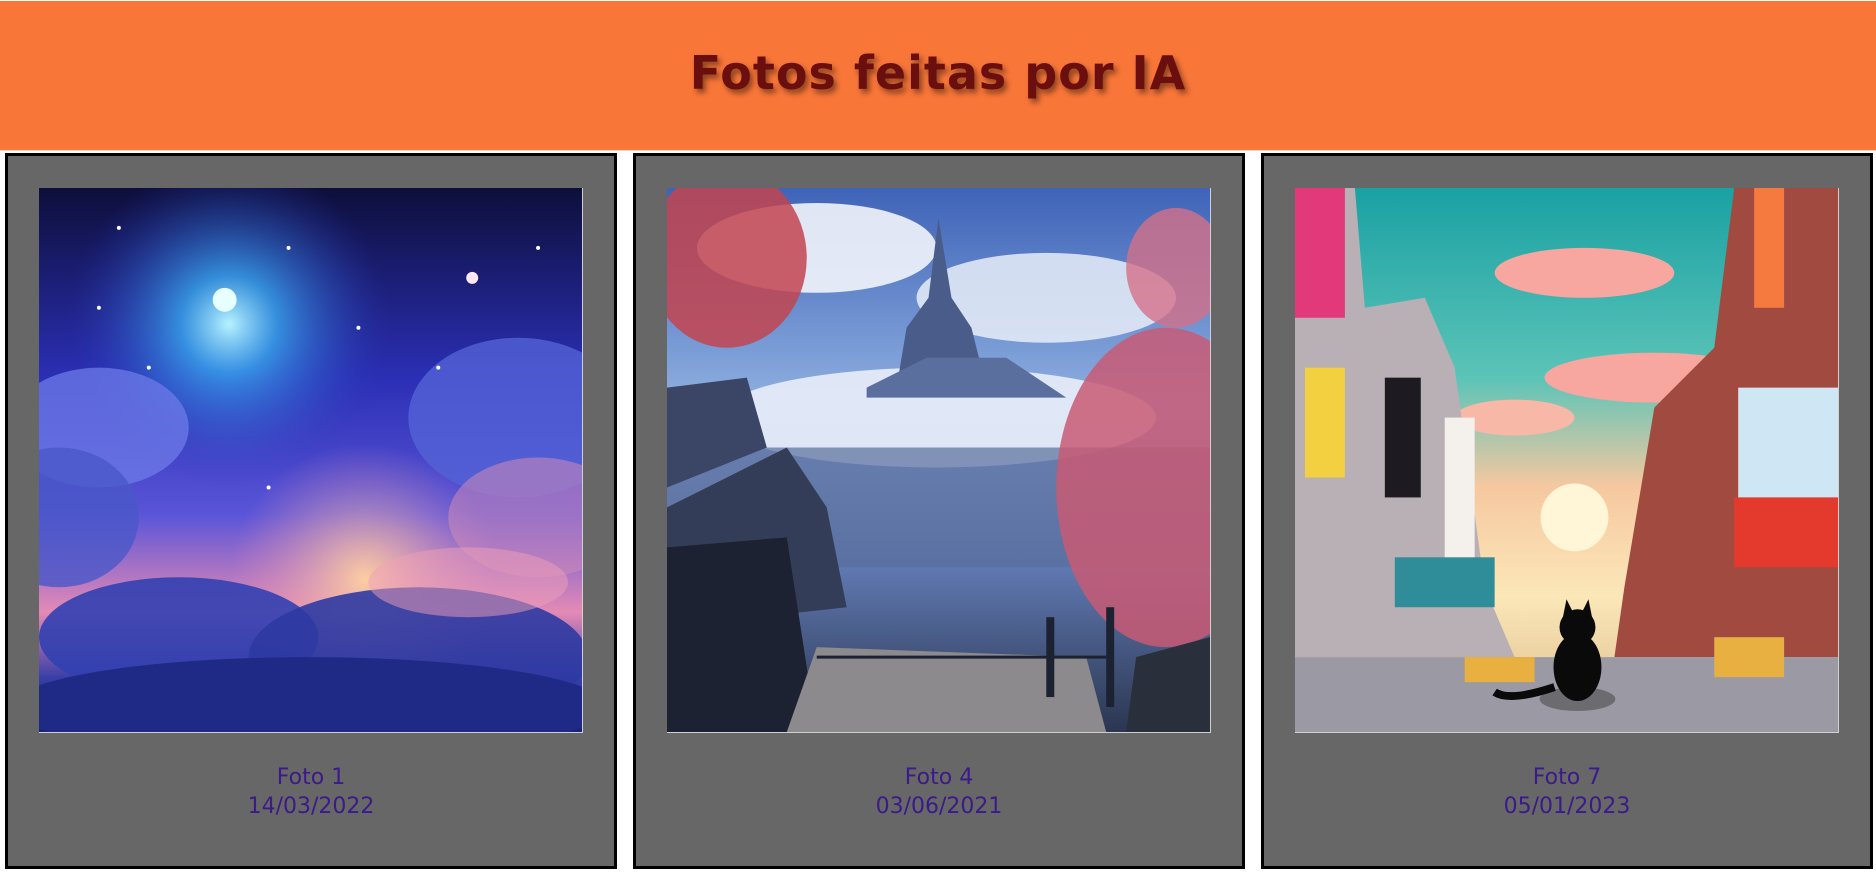  Describe the element at coordinates (1567, 777) in the screenshot. I see `photo-label: Foto 7` at that location.